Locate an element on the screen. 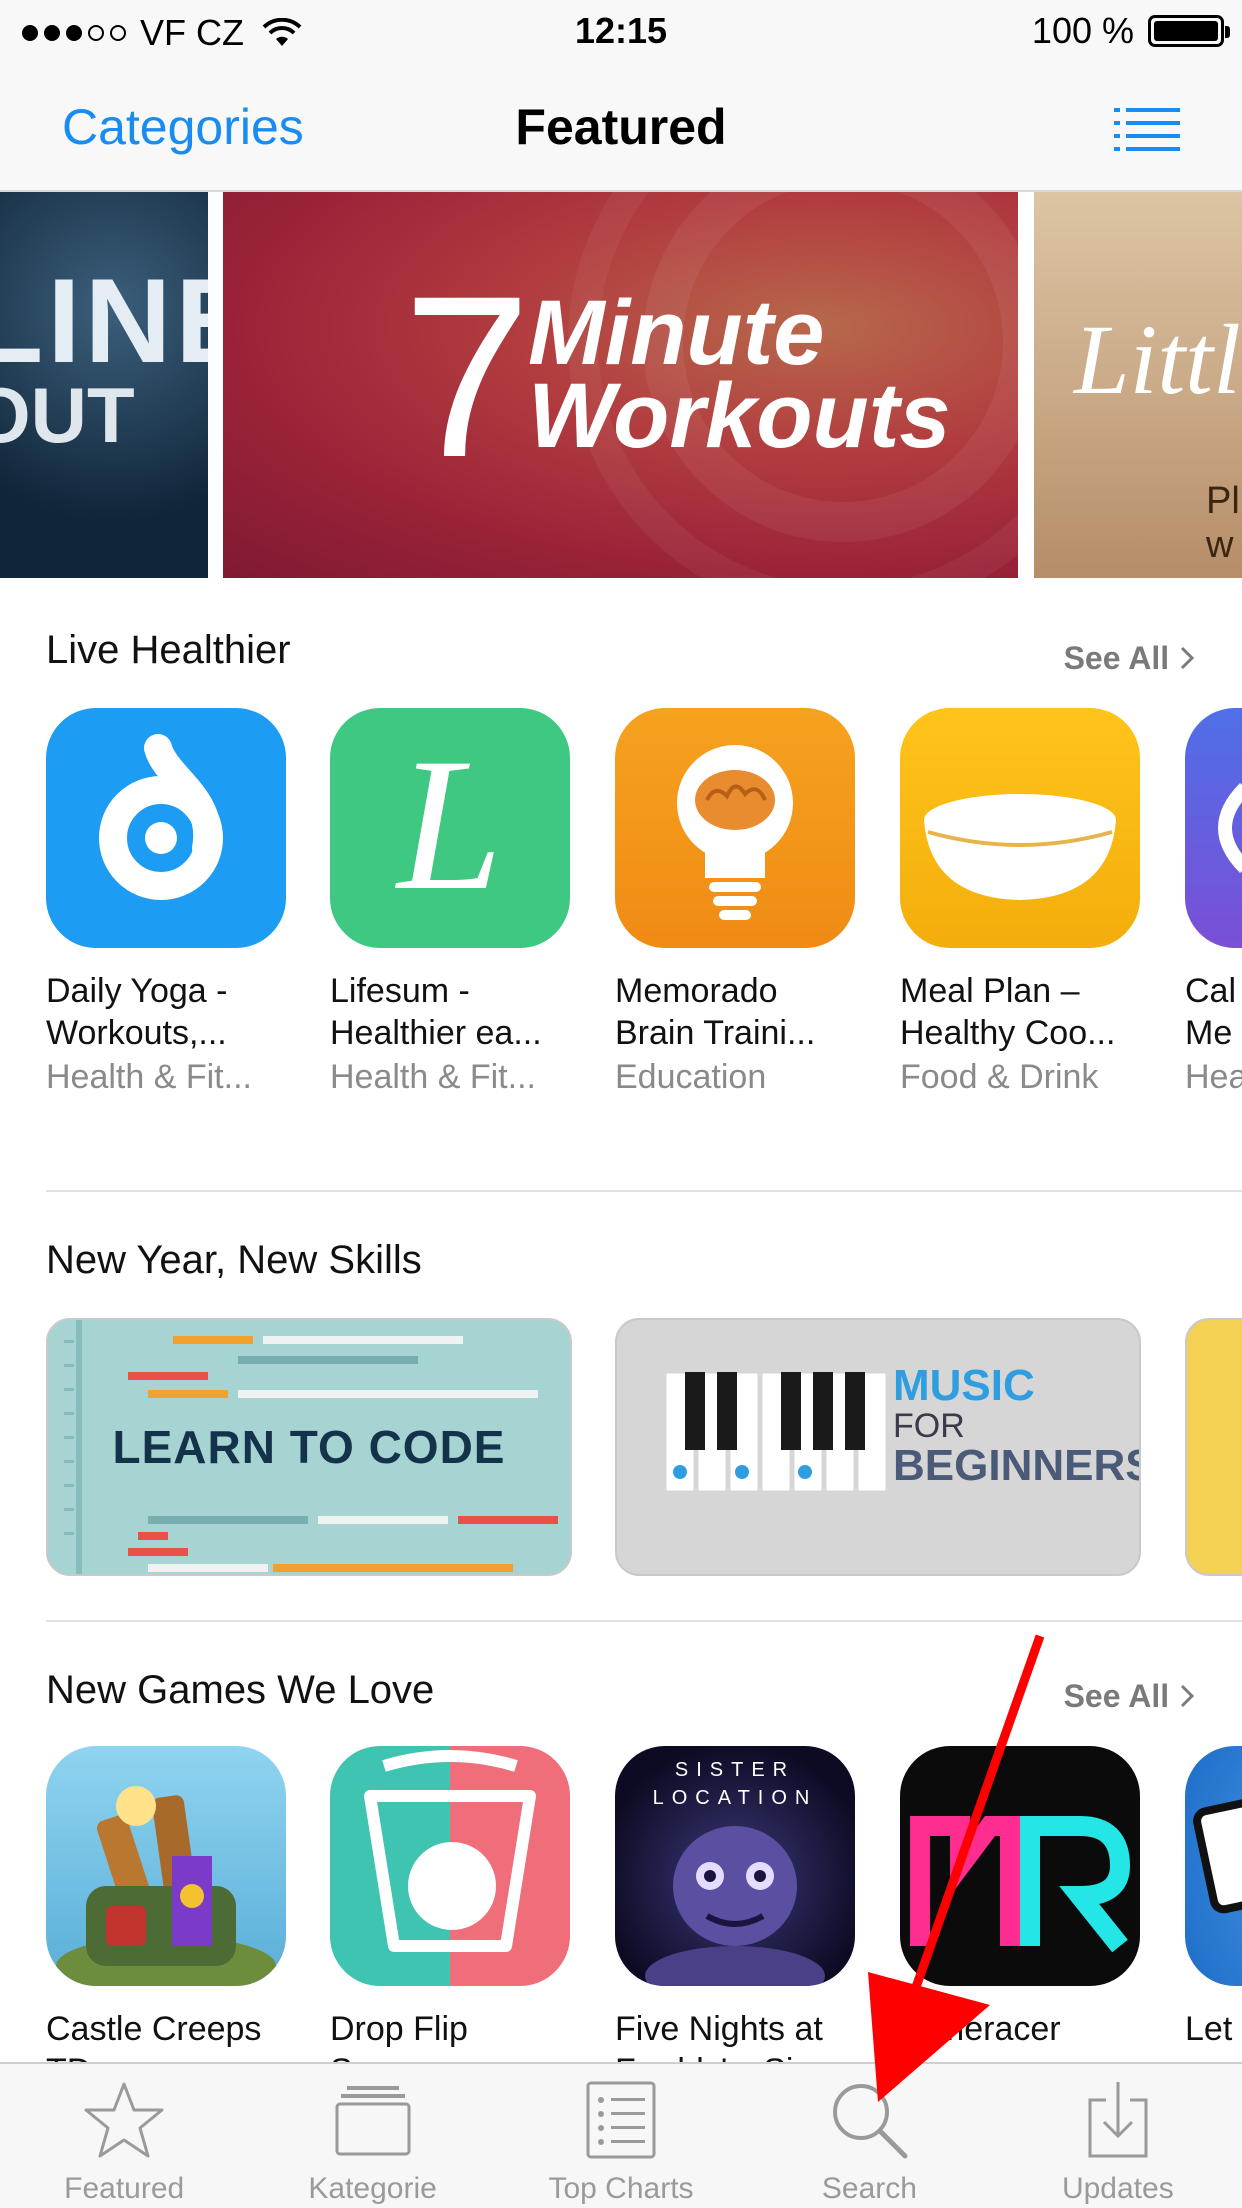 This screenshot has height=2208, width=1242. drop-flip-icon is located at coordinates (450, 1866).